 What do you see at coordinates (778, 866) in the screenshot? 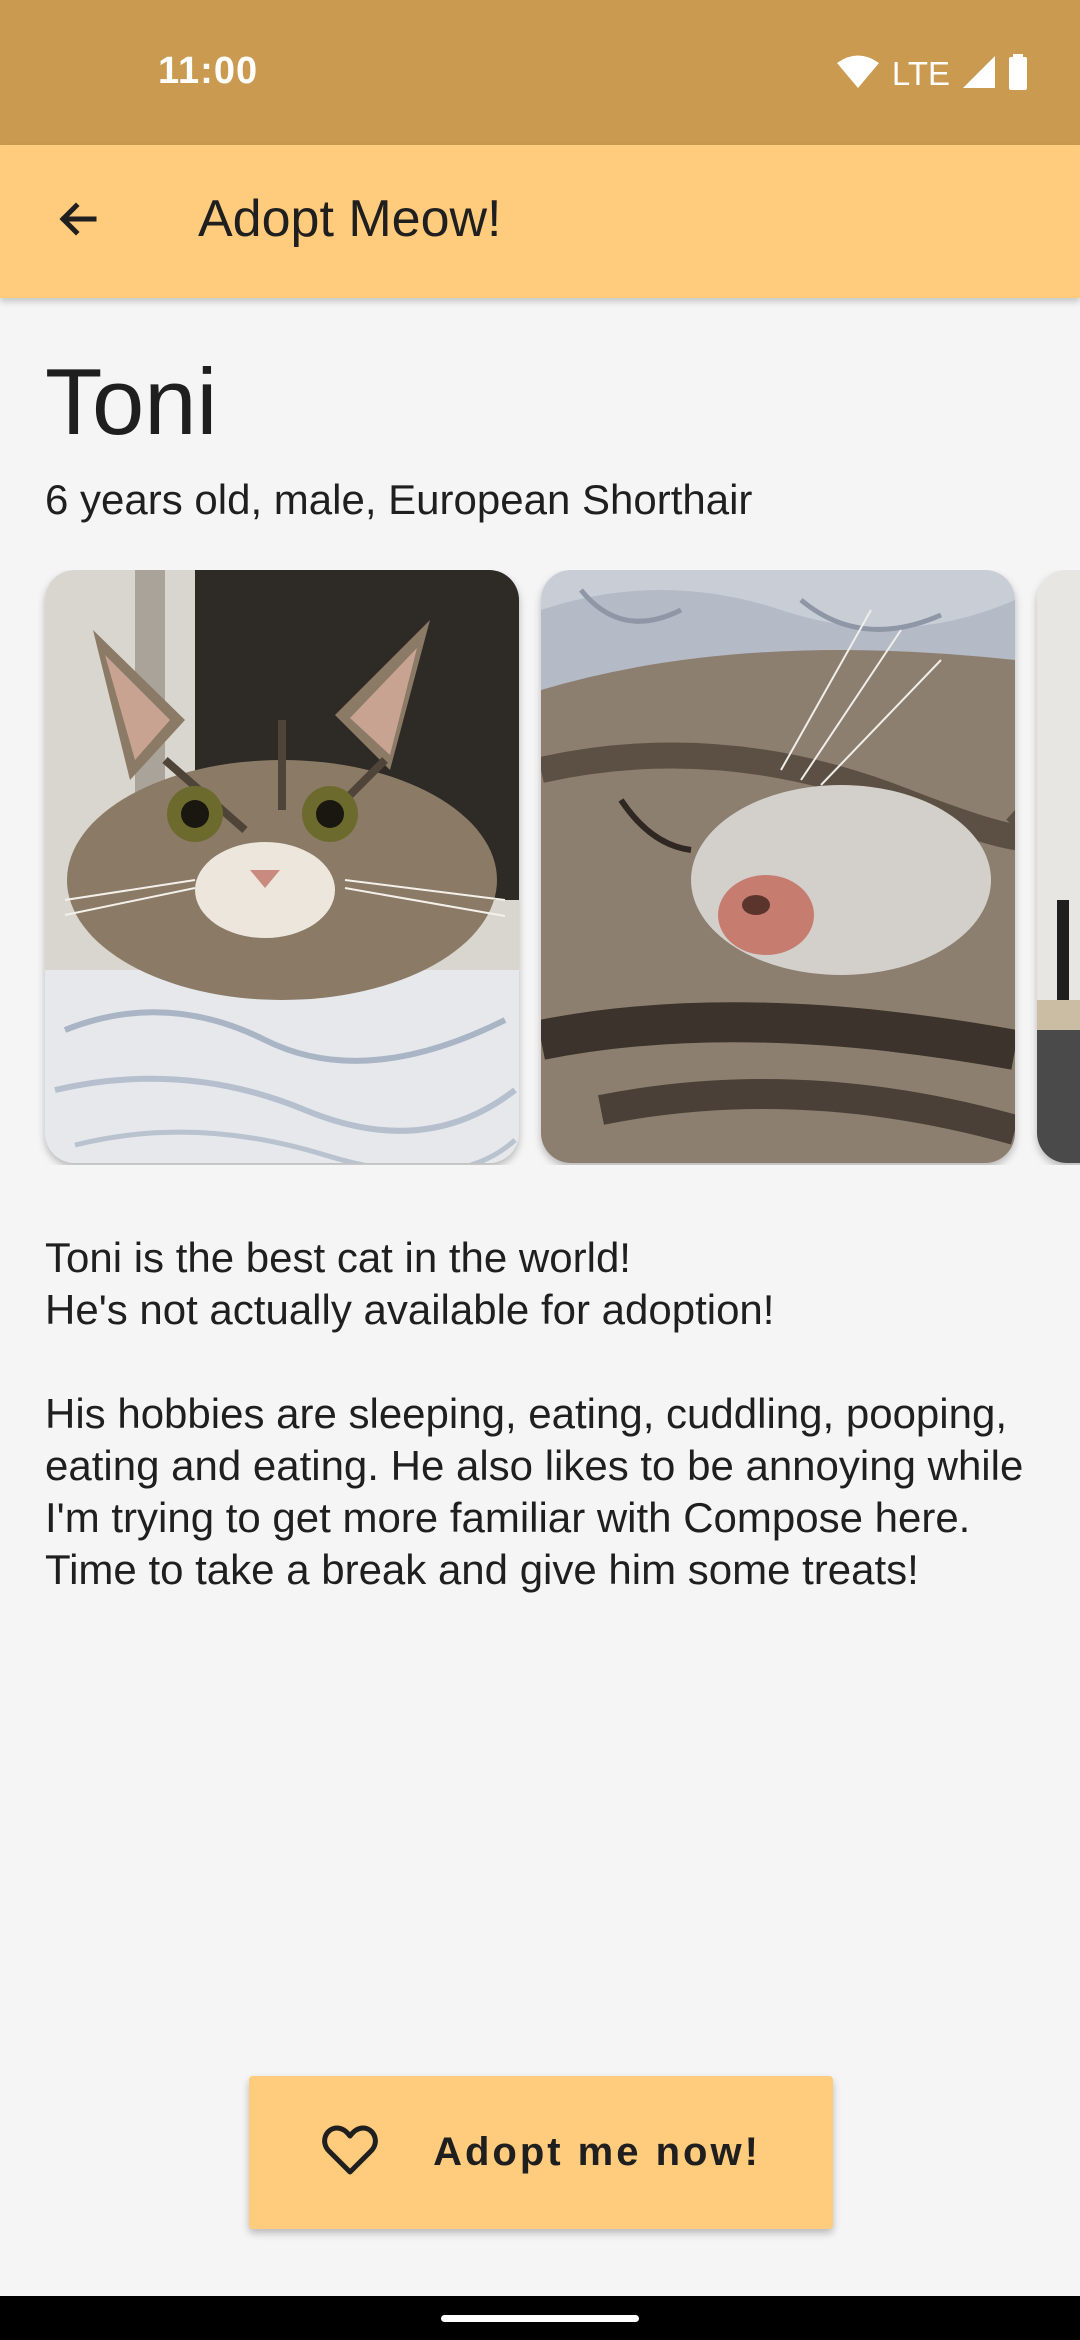
I see `cat-photo-sleeping` at bounding box center [778, 866].